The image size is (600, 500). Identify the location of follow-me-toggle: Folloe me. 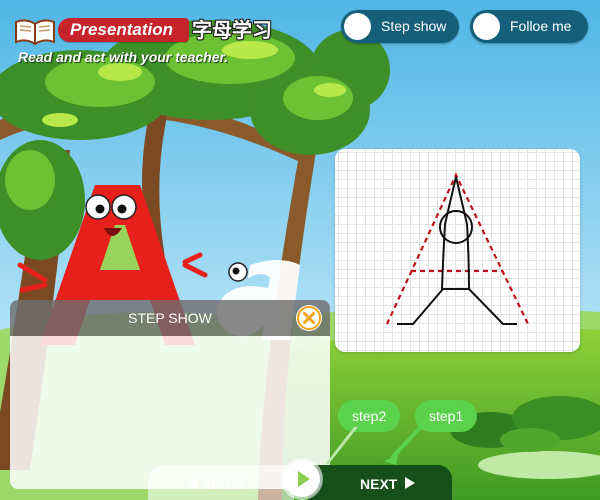
(529, 26).